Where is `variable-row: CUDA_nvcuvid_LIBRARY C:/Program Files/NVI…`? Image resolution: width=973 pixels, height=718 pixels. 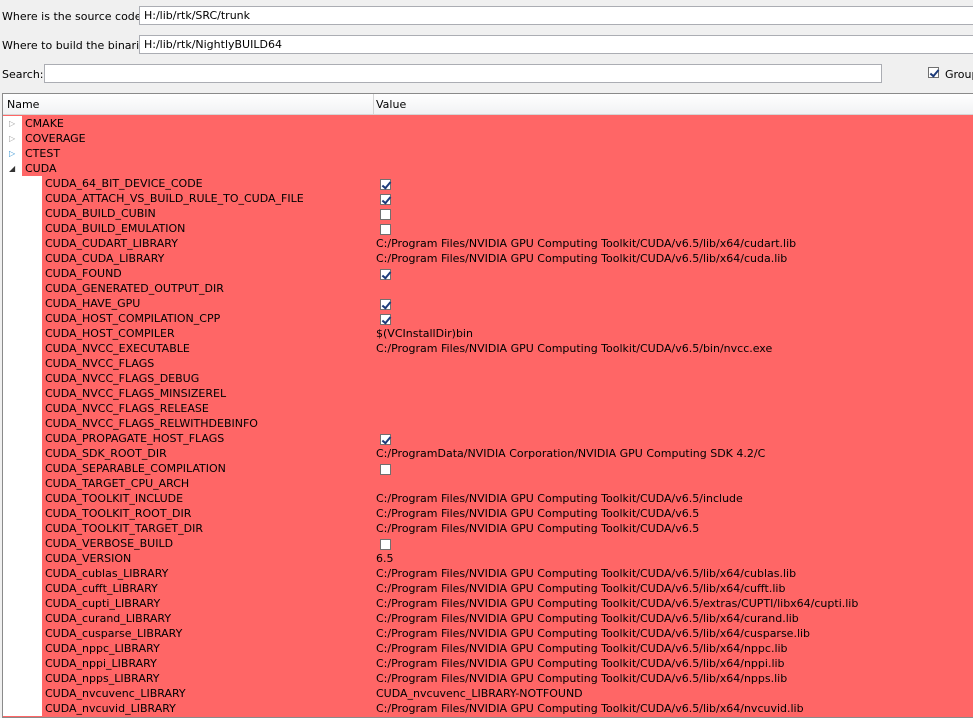
variable-row: CUDA_nvcuvid_LIBRARY C:/Program Files/NVI… is located at coordinates (488, 708).